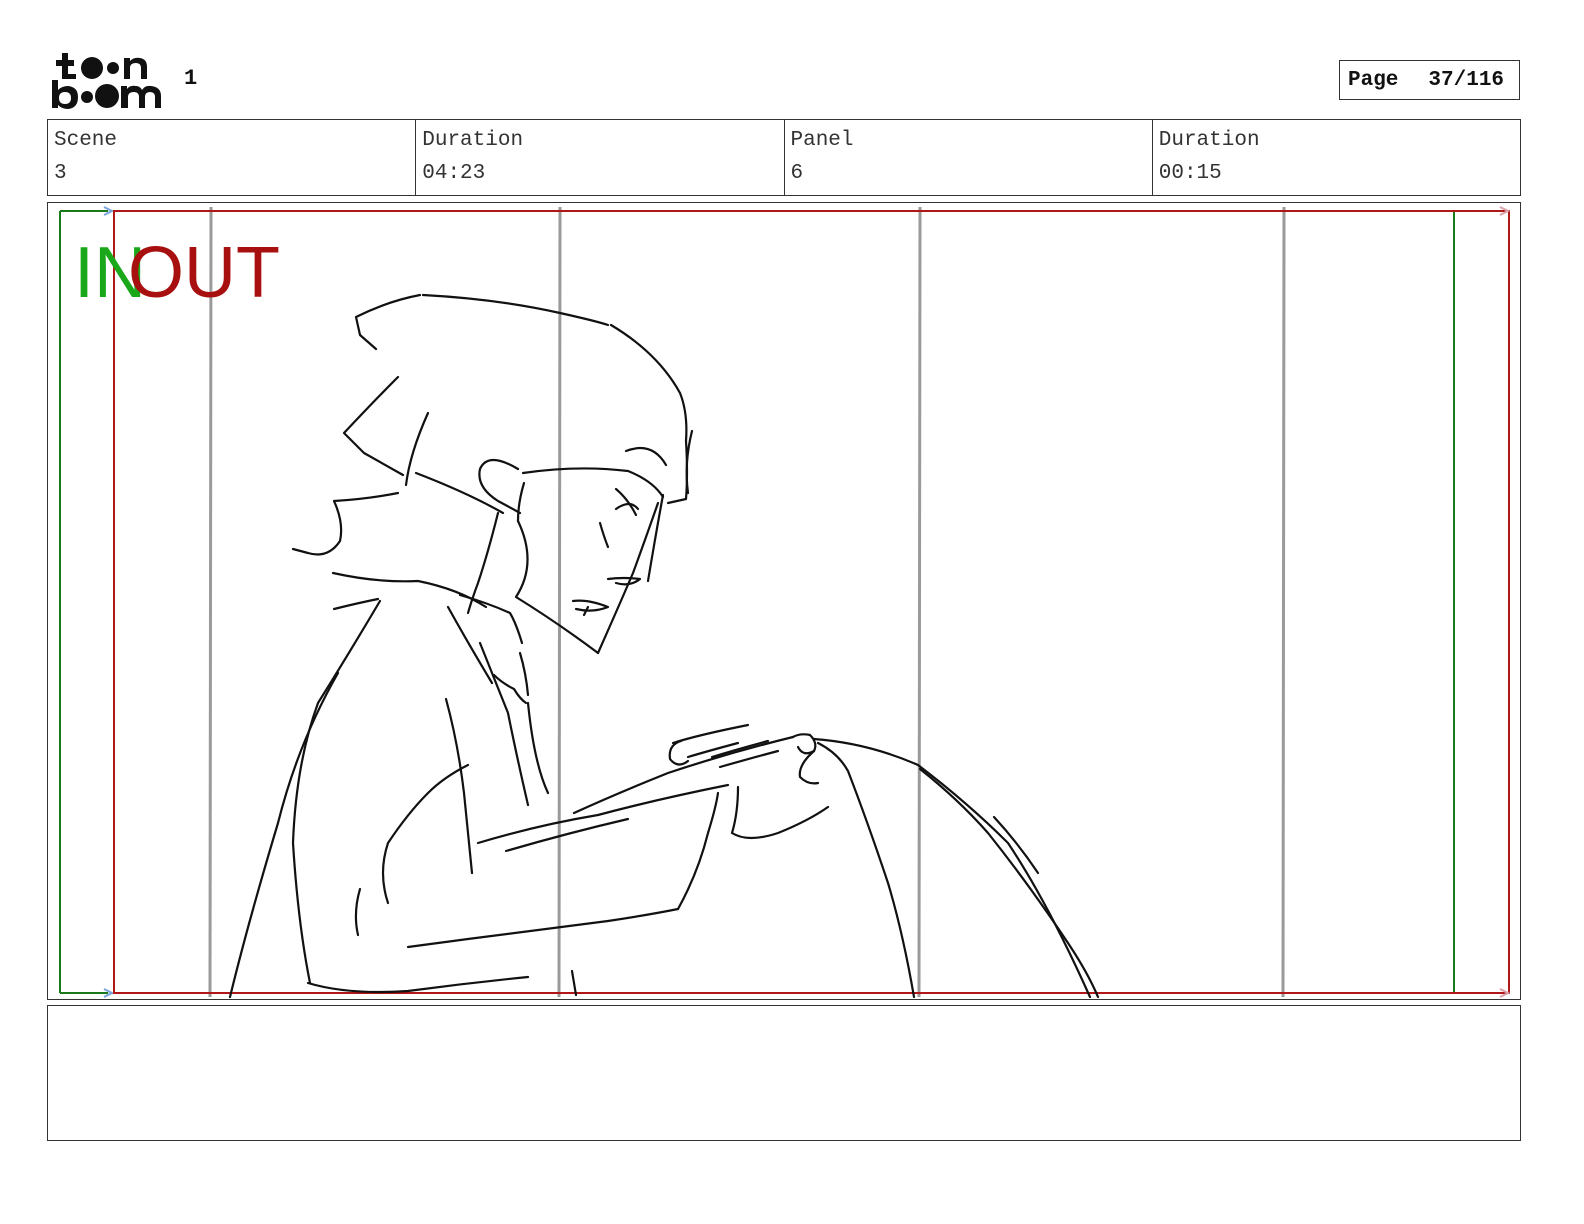 The image size is (1584, 1224). What do you see at coordinates (109, 81) in the screenshot?
I see `toon-boom-logo` at bounding box center [109, 81].